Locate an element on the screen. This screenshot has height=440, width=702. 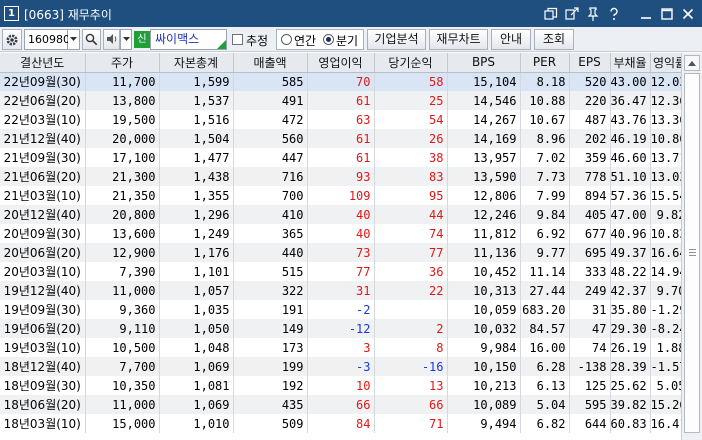
close-icon is located at coordinates (688, 13).